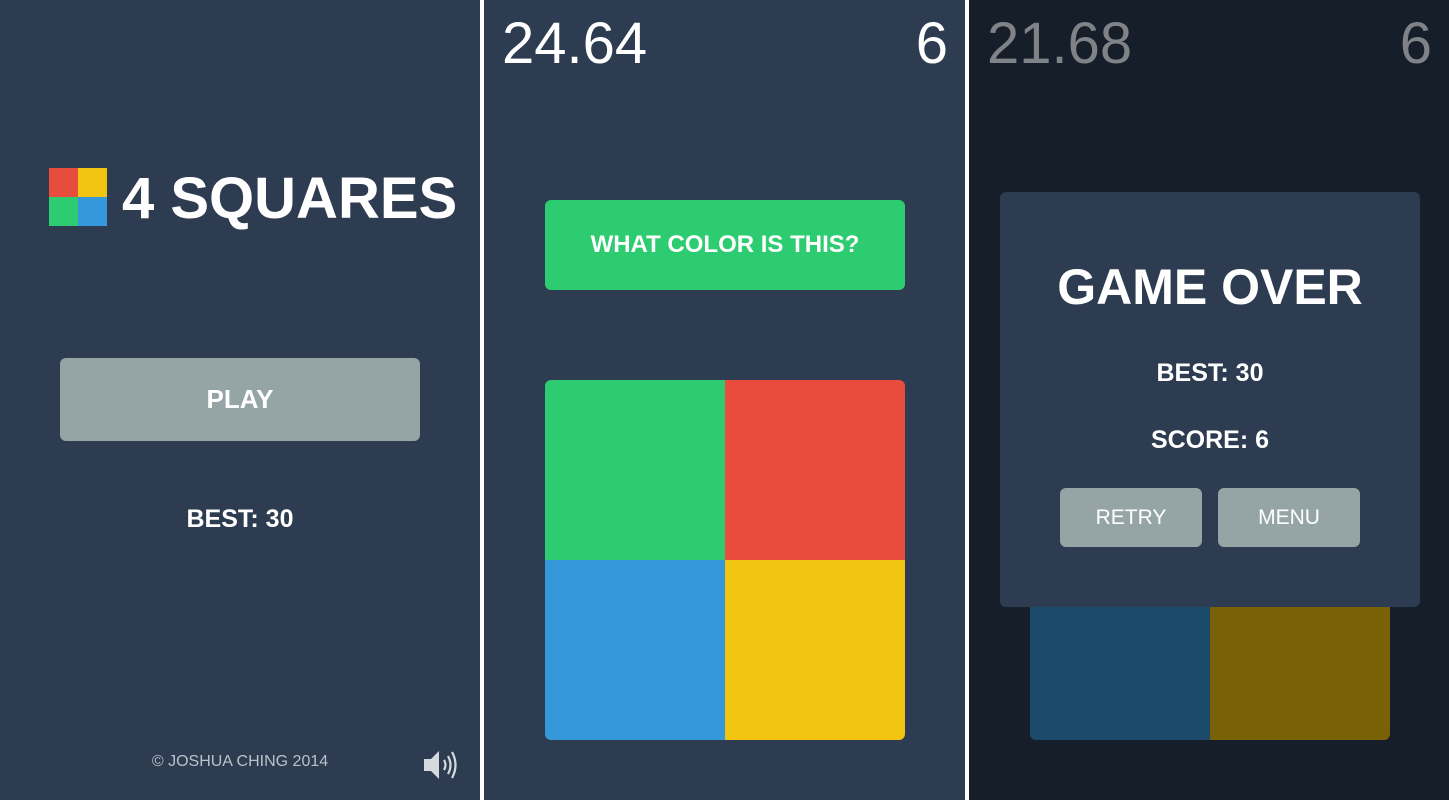 Image resolution: width=1449 pixels, height=800 pixels. What do you see at coordinates (440, 765) in the screenshot?
I see `speaker-icon` at bounding box center [440, 765].